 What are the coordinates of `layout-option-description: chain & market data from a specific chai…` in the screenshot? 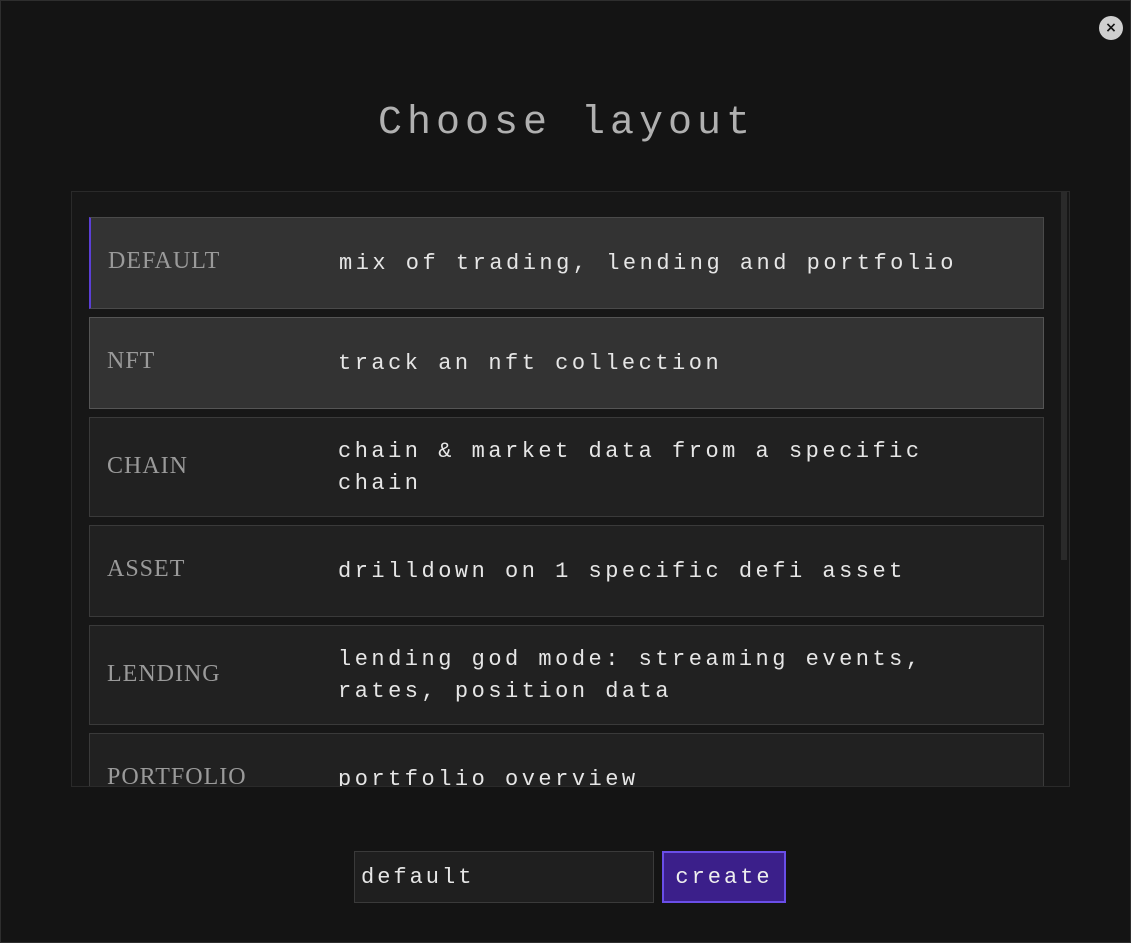 It's located at (630, 467).